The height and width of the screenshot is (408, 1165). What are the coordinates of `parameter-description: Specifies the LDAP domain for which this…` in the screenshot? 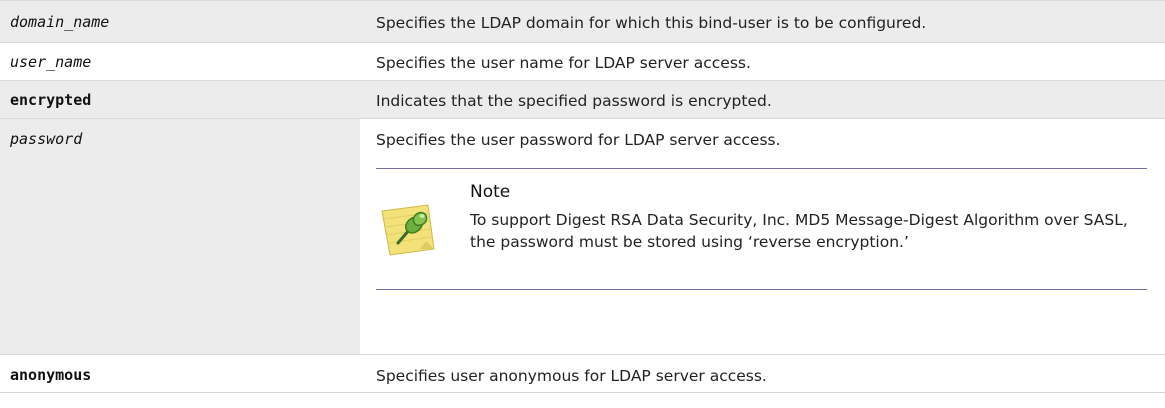 It's located at (651, 23).